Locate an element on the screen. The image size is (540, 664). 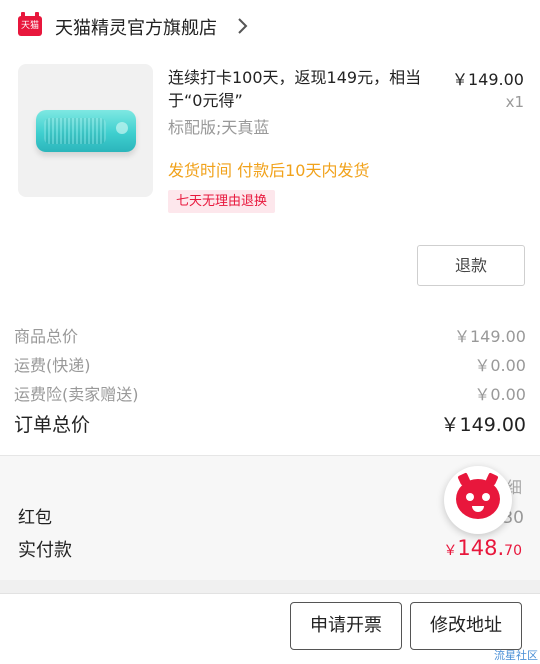
assistant-float-icon is located at coordinates (478, 500).